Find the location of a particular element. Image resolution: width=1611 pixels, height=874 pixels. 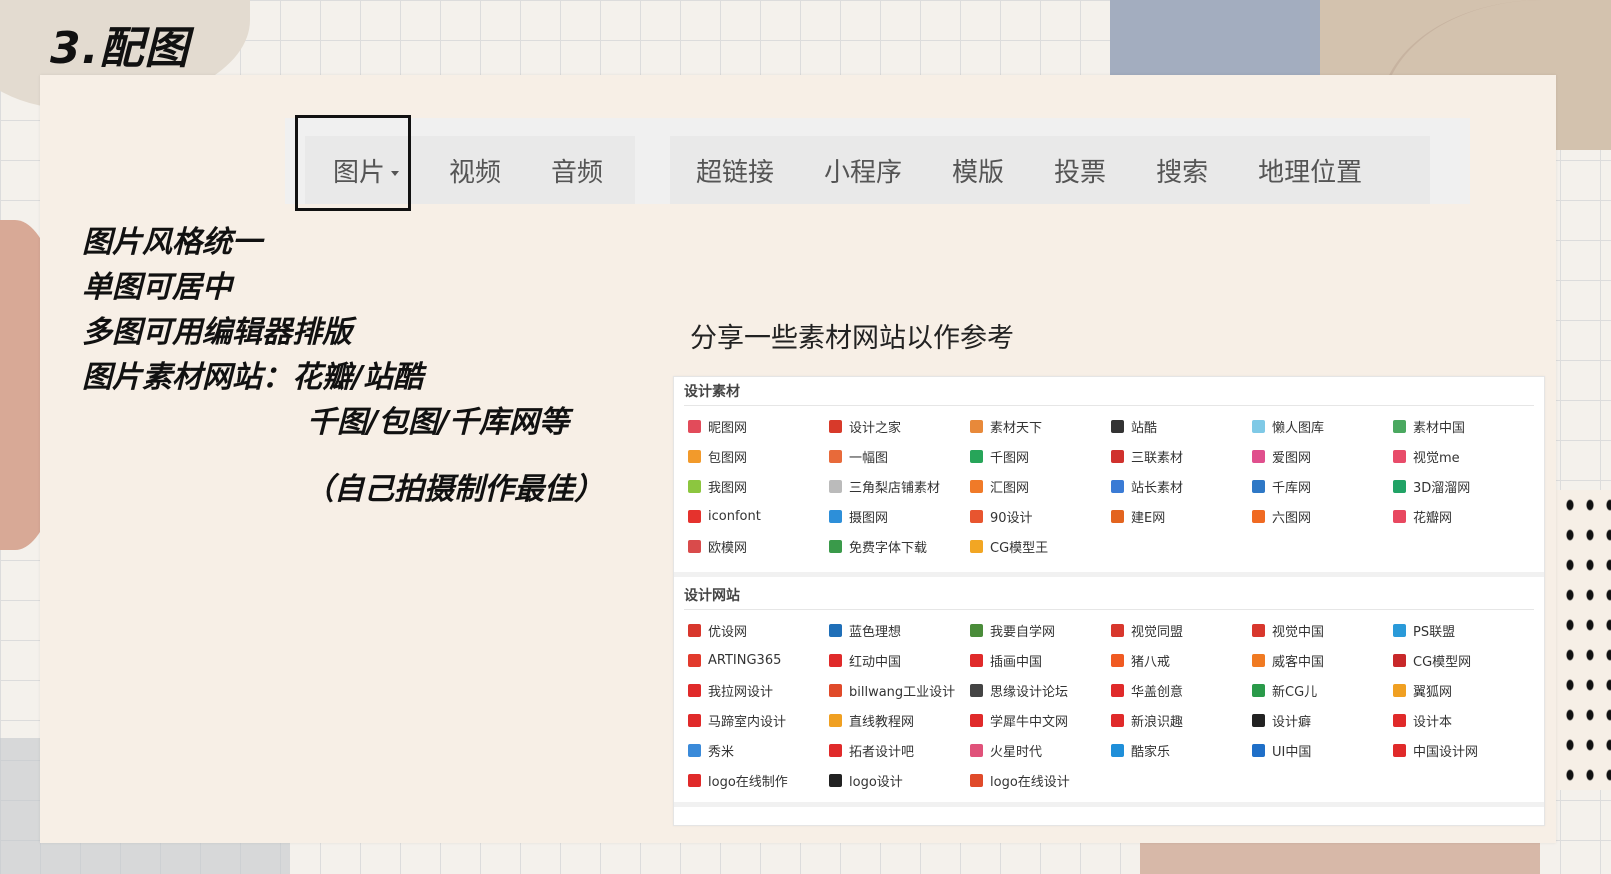

resource-link: 我拉网设计 is located at coordinates (758, 690).